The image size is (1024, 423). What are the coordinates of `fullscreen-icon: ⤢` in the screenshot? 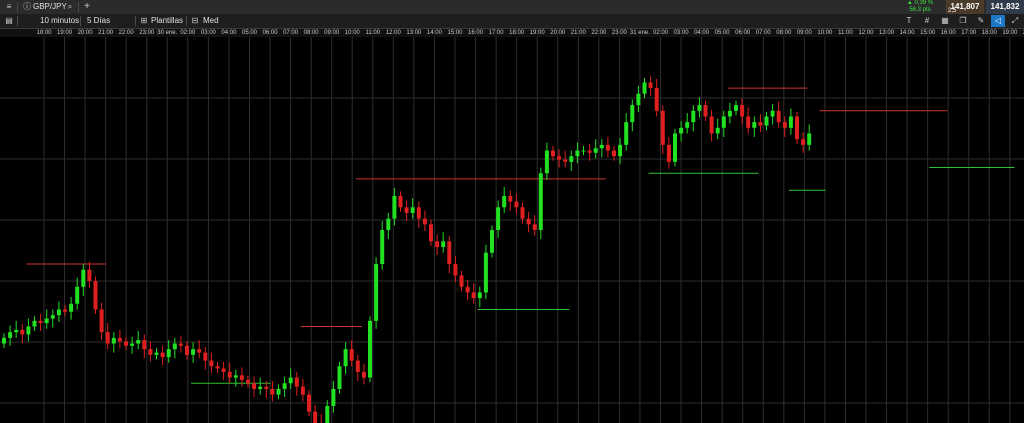 It's located at (1015, 21).